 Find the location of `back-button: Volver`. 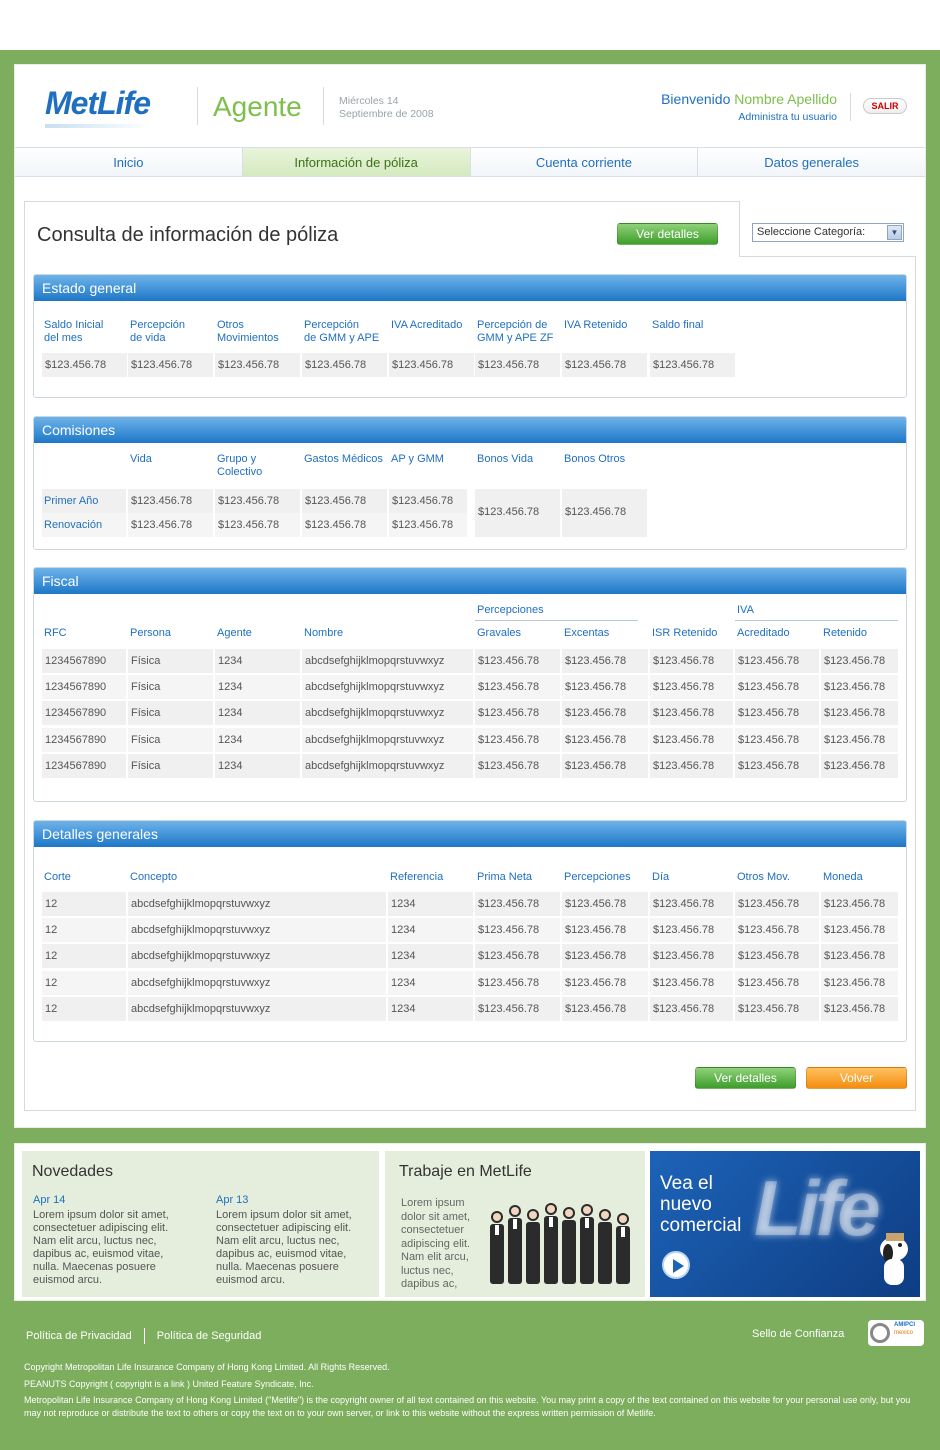

back-button: Volver is located at coordinates (856, 1078).